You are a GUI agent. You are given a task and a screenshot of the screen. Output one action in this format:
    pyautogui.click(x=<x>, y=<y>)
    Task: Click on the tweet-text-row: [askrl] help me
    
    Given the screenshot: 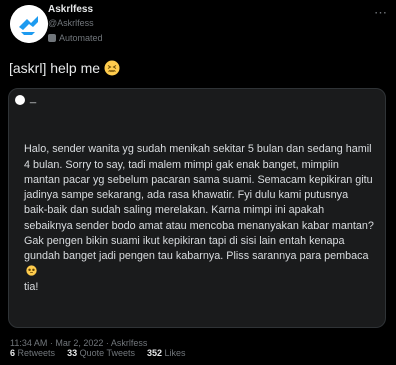 What is the action you would take?
    pyautogui.click(x=64, y=68)
    